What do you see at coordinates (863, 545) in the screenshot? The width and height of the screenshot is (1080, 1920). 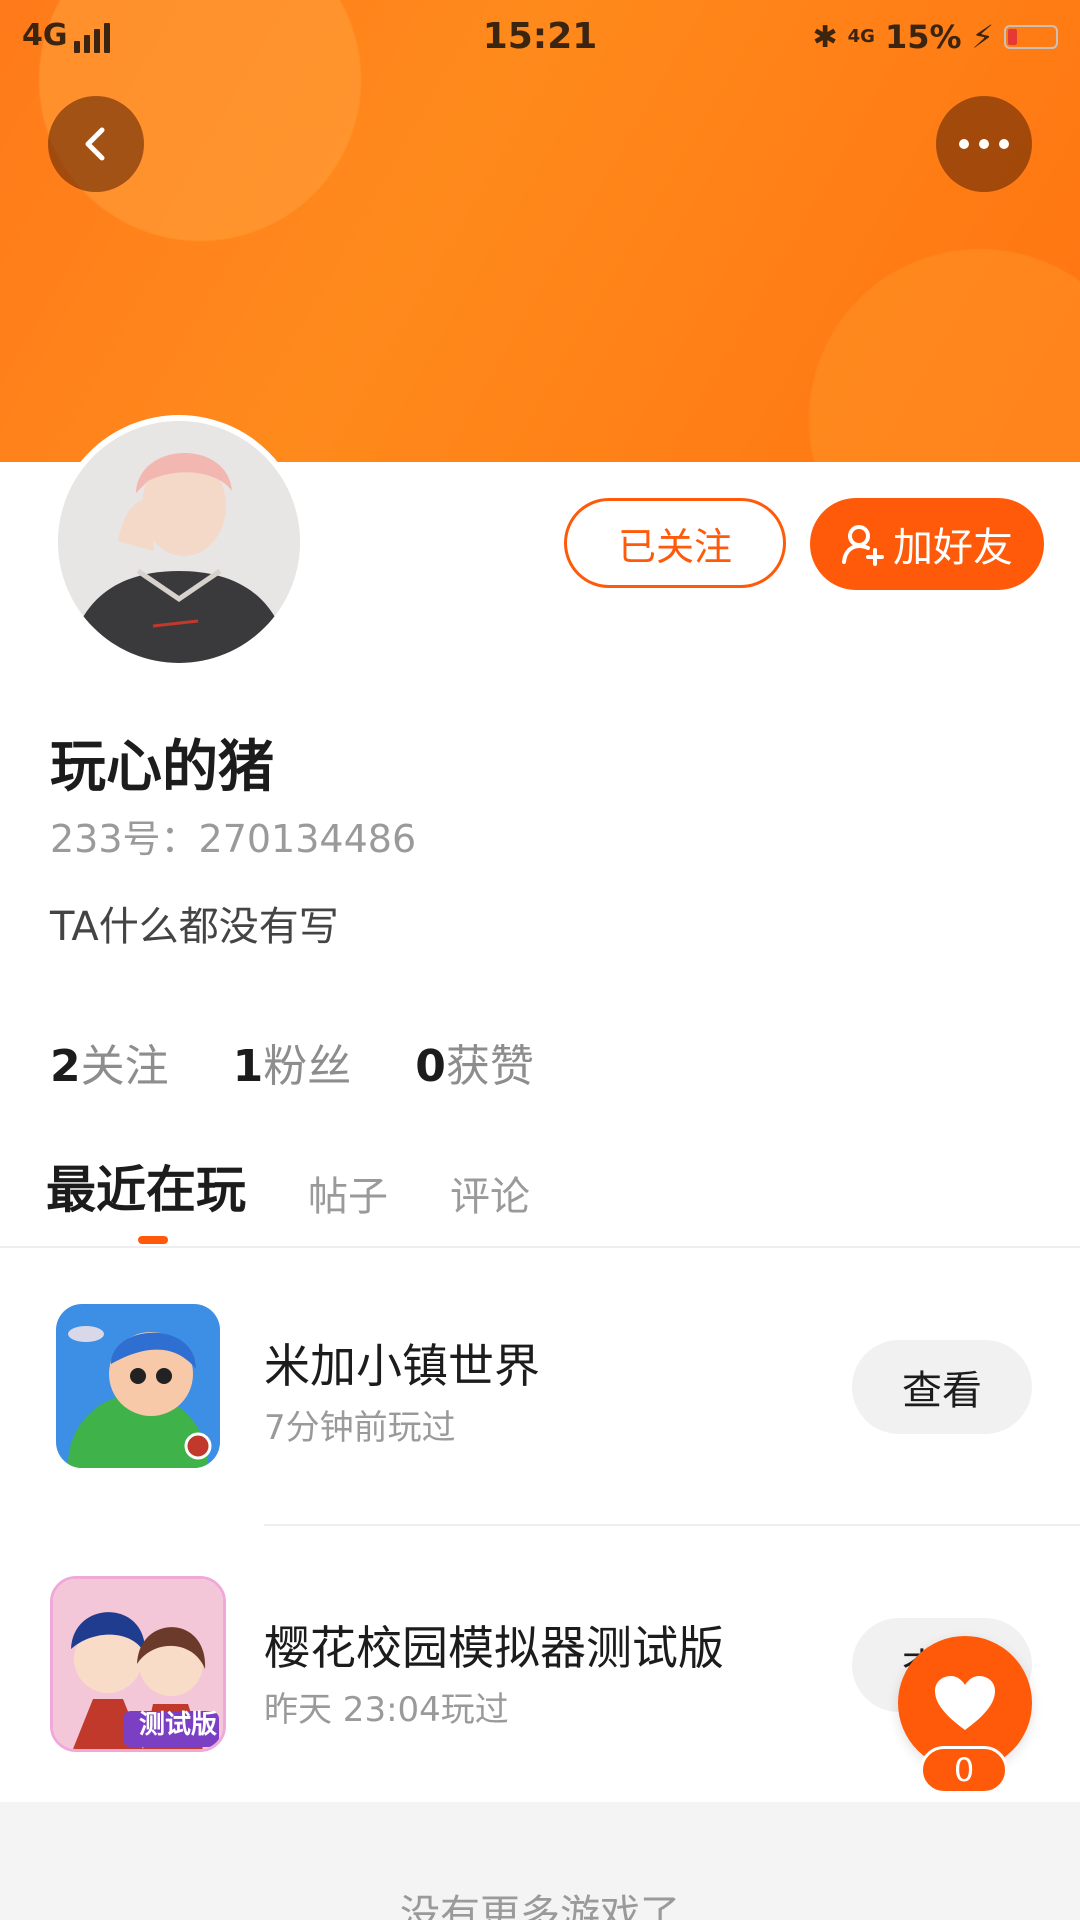 I see `add-user-icon` at bounding box center [863, 545].